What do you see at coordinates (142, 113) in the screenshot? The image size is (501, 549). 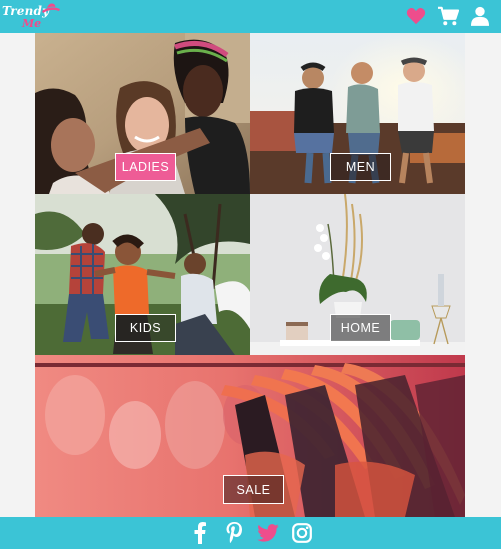 I see `category-tile-ladies: LADIES` at bounding box center [142, 113].